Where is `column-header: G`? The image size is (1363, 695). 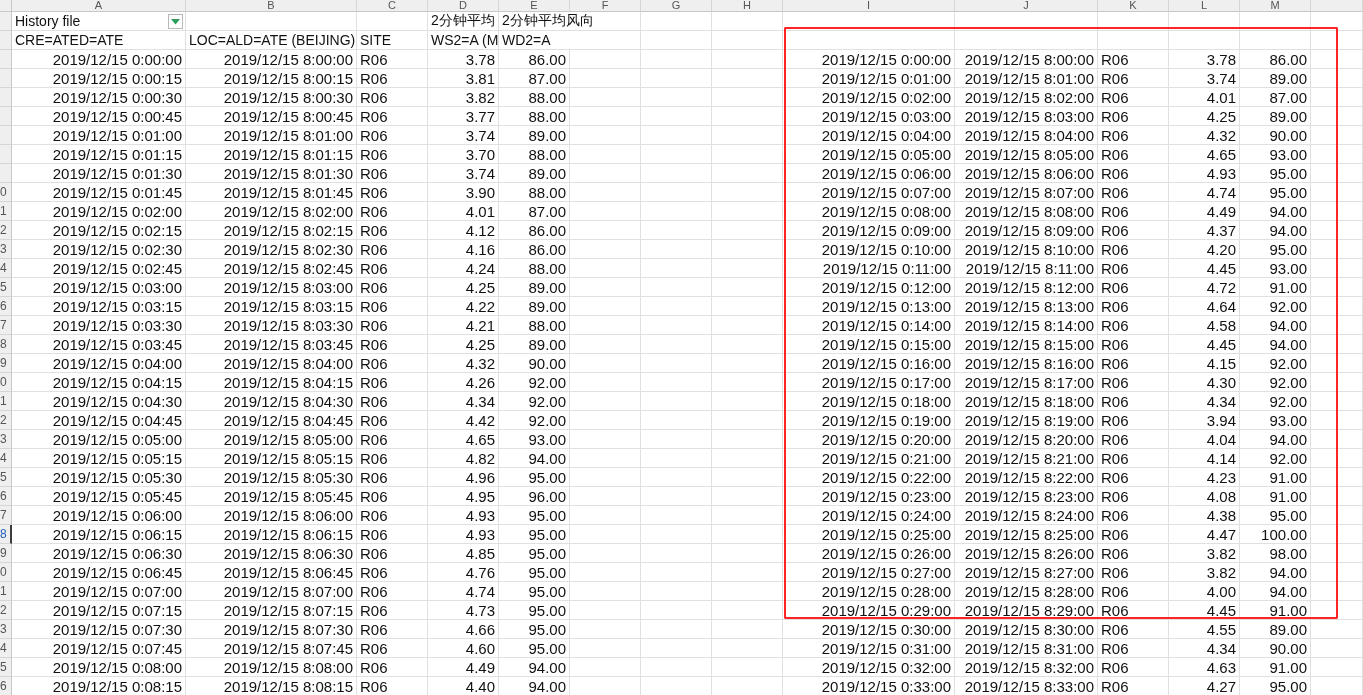
column-header: G is located at coordinates (676, 6).